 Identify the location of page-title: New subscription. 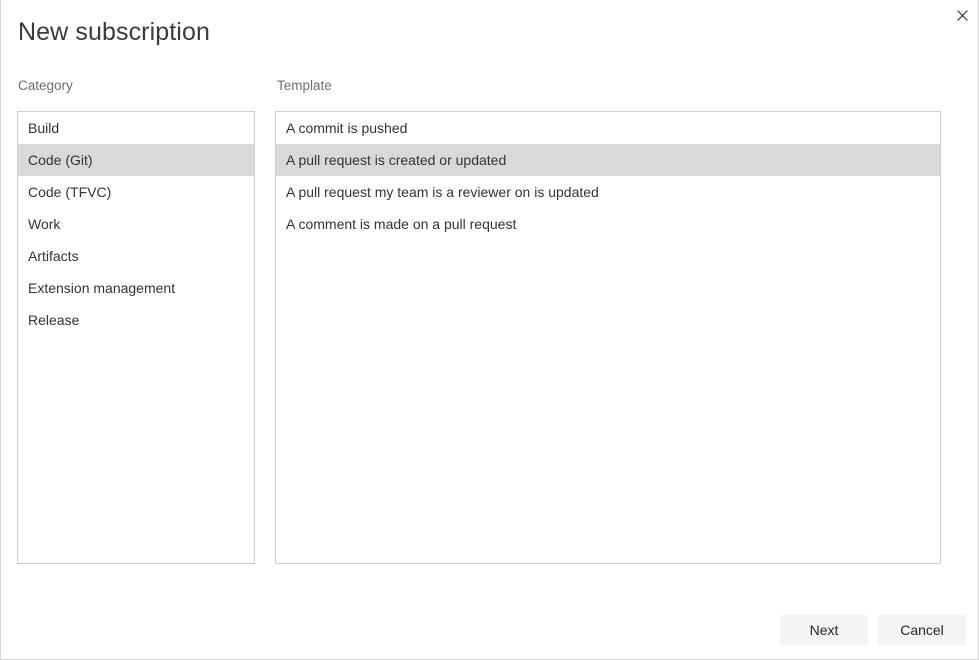
(114, 32).